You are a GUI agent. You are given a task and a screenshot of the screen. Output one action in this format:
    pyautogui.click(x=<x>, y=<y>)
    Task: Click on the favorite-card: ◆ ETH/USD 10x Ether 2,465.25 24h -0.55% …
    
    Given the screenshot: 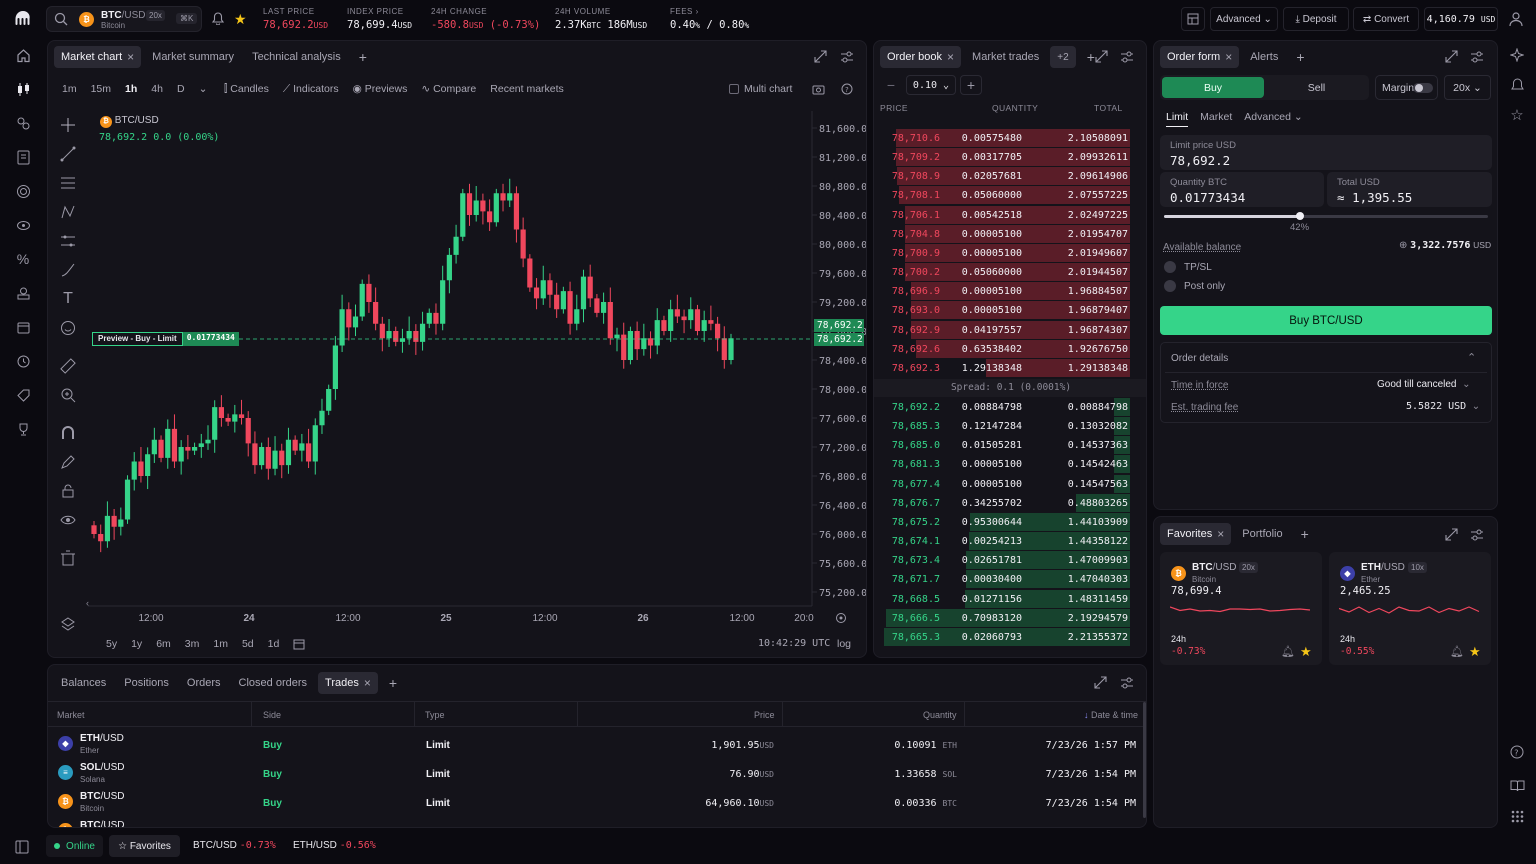 What is the action you would take?
    pyautogui.click(x=1410, y=608)
    